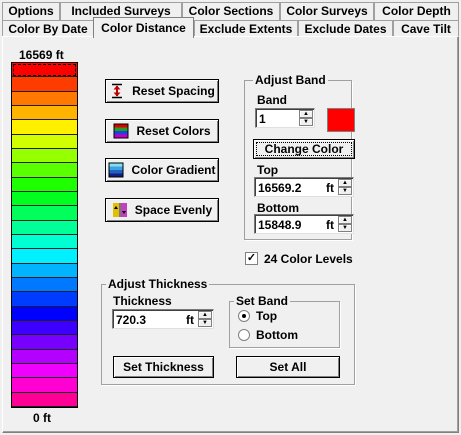 This screenshot has width=461, height=435. I want to click on reset-spacing-button: Reset Spacing, so click(162, 91).